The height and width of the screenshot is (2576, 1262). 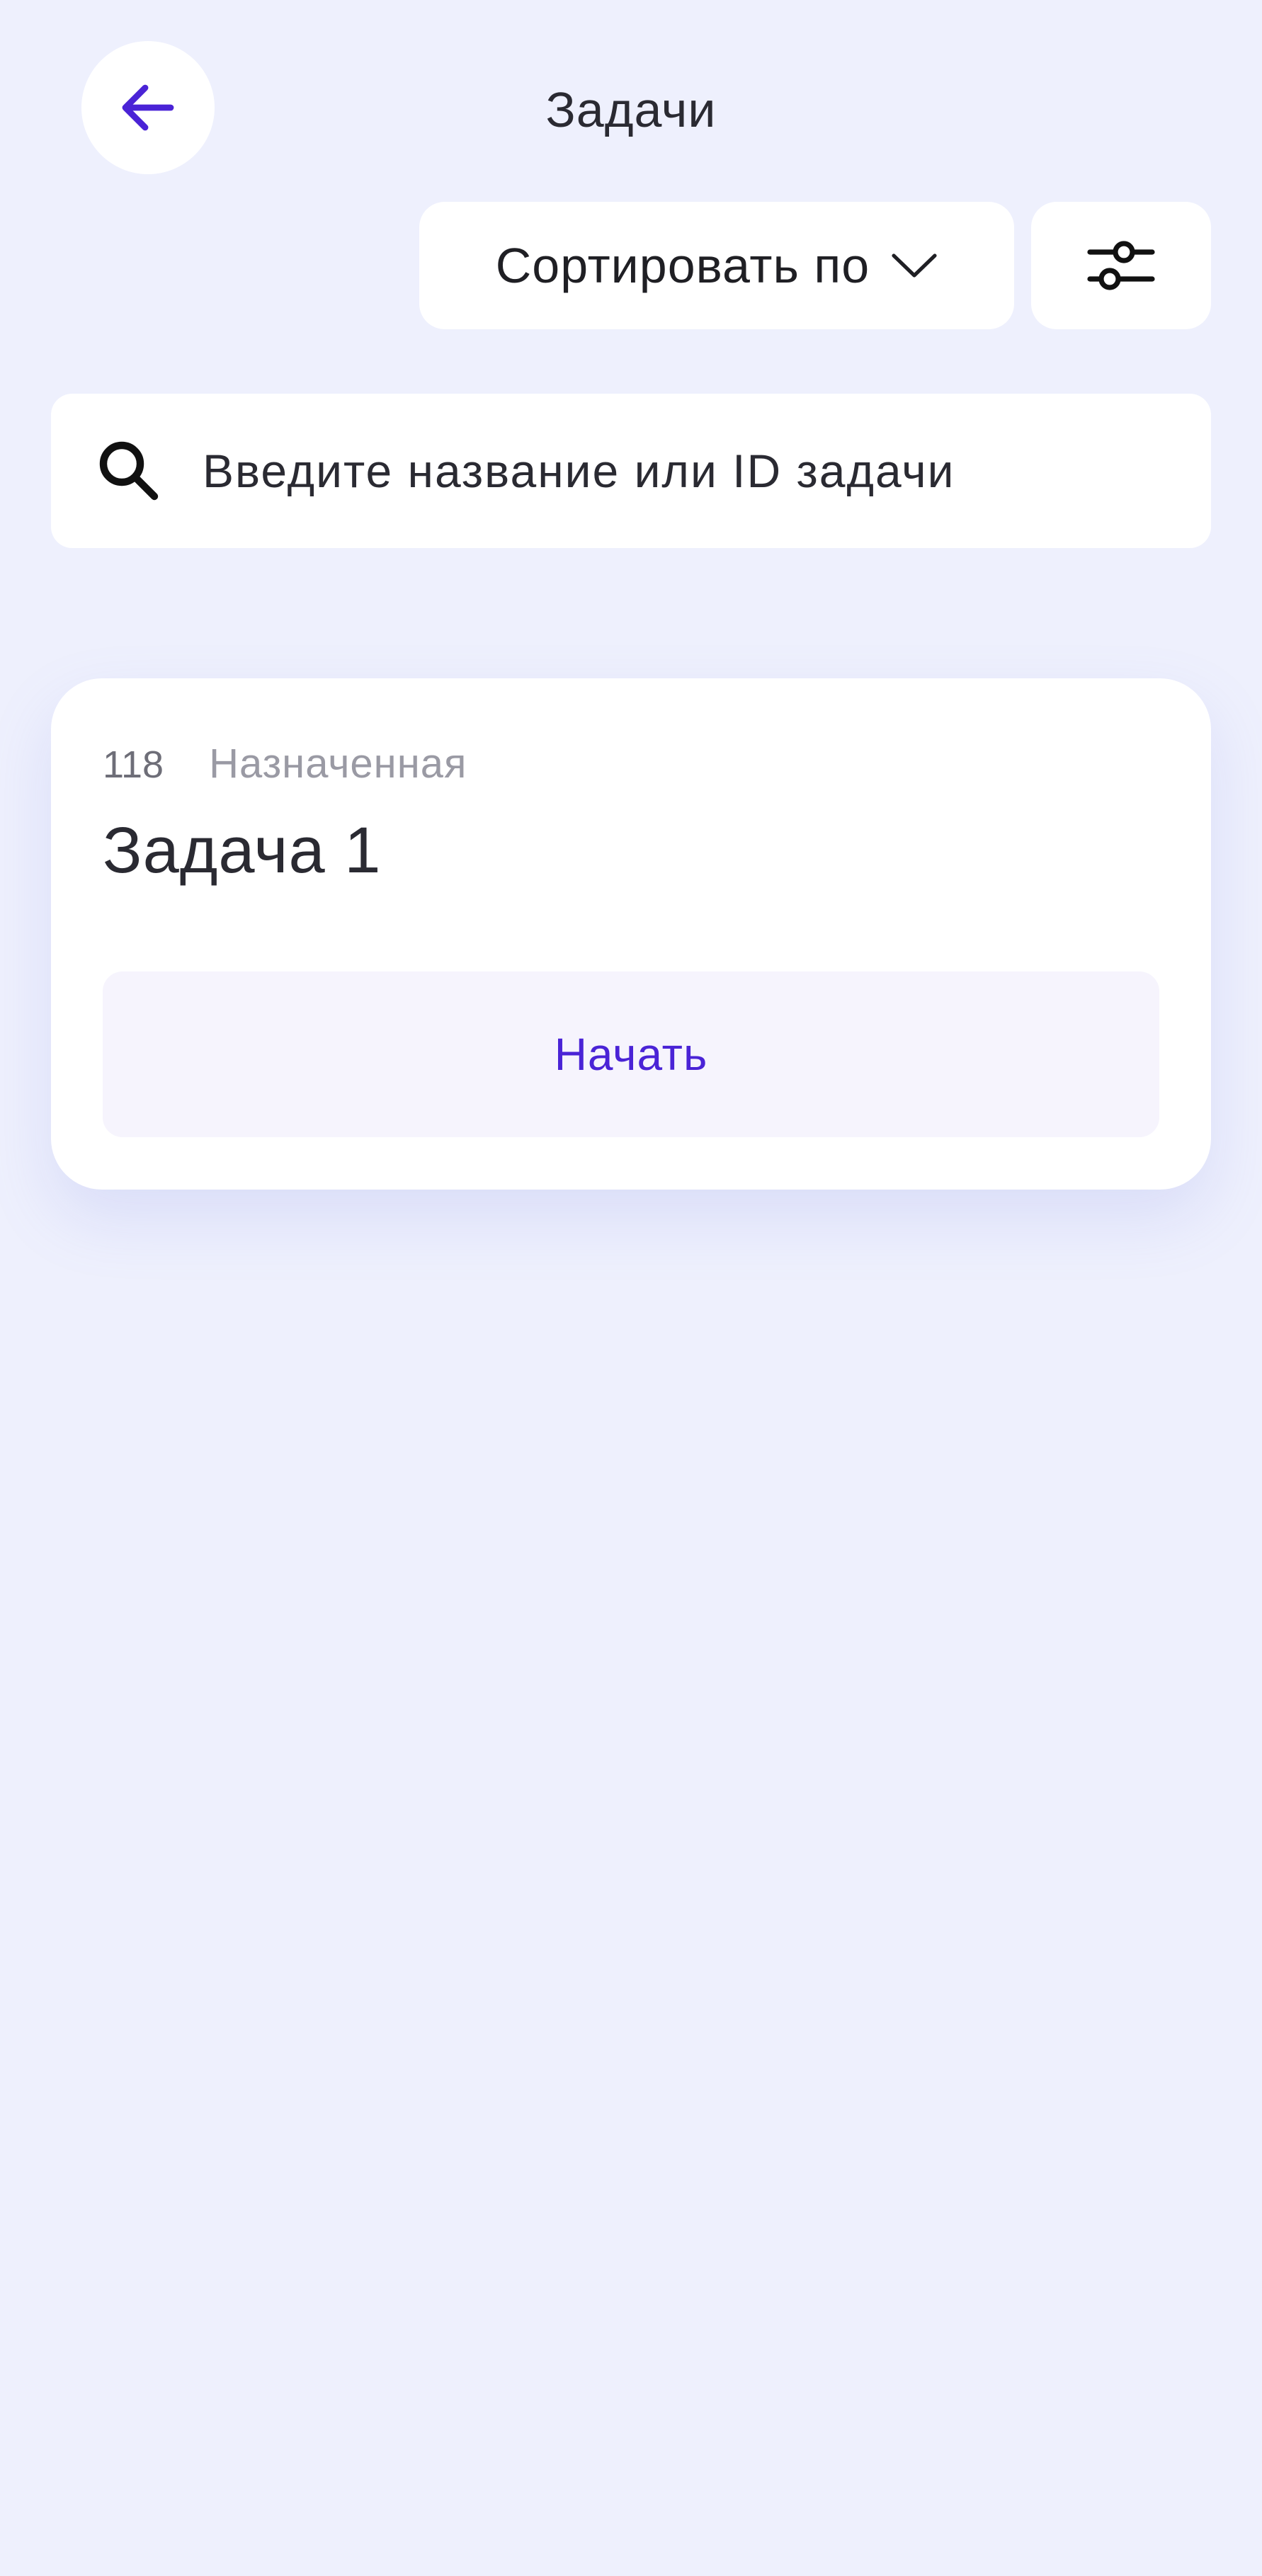 What do you see at coordinates (133, 764) in the screenshot?
I see `task-id: 118` at bounding box center [133, 764].